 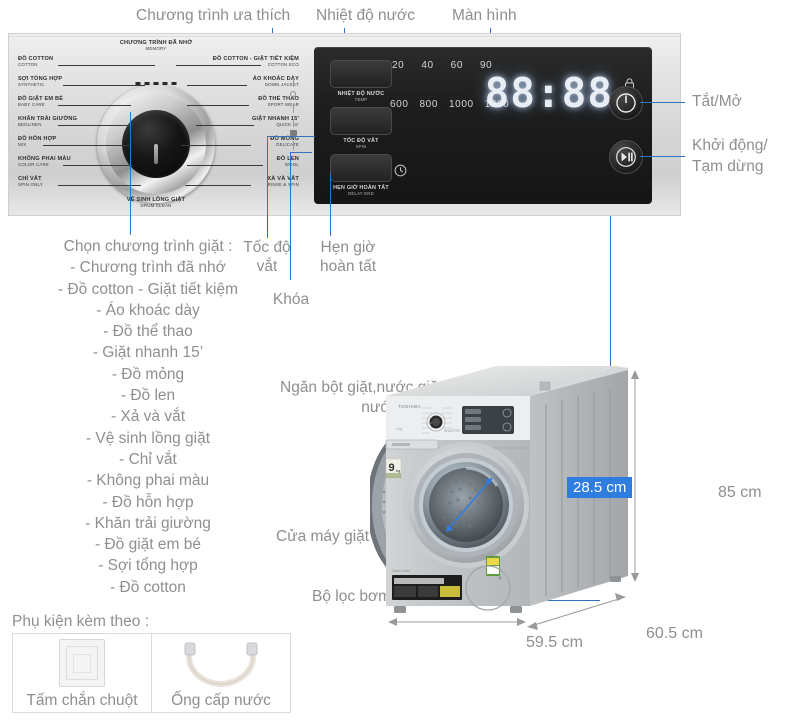 I want to click on program-list-item: - Đồ cotton - Giặt tiết kiệm, so click(x=148, y=289).